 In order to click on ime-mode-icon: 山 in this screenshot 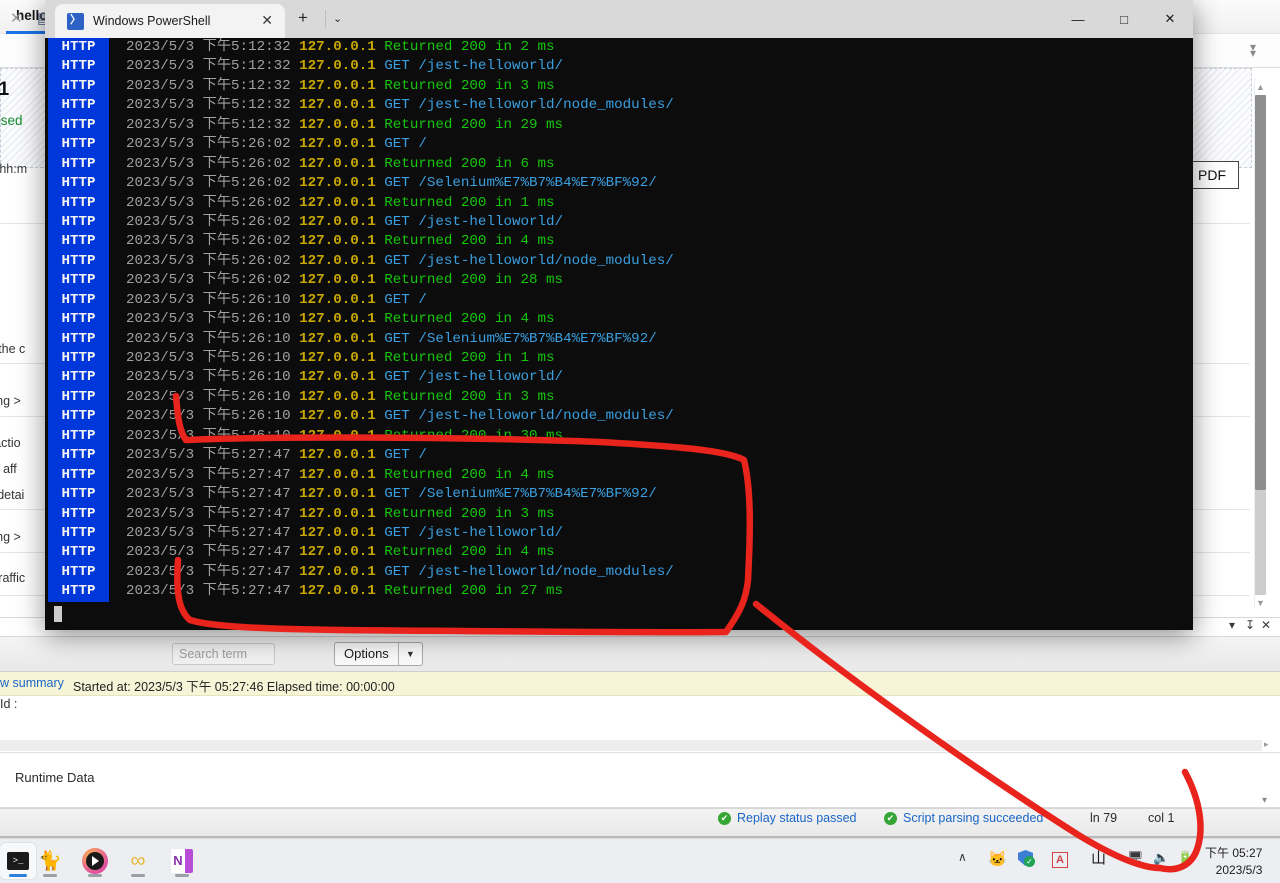, I will do `click(1098, 858)`.